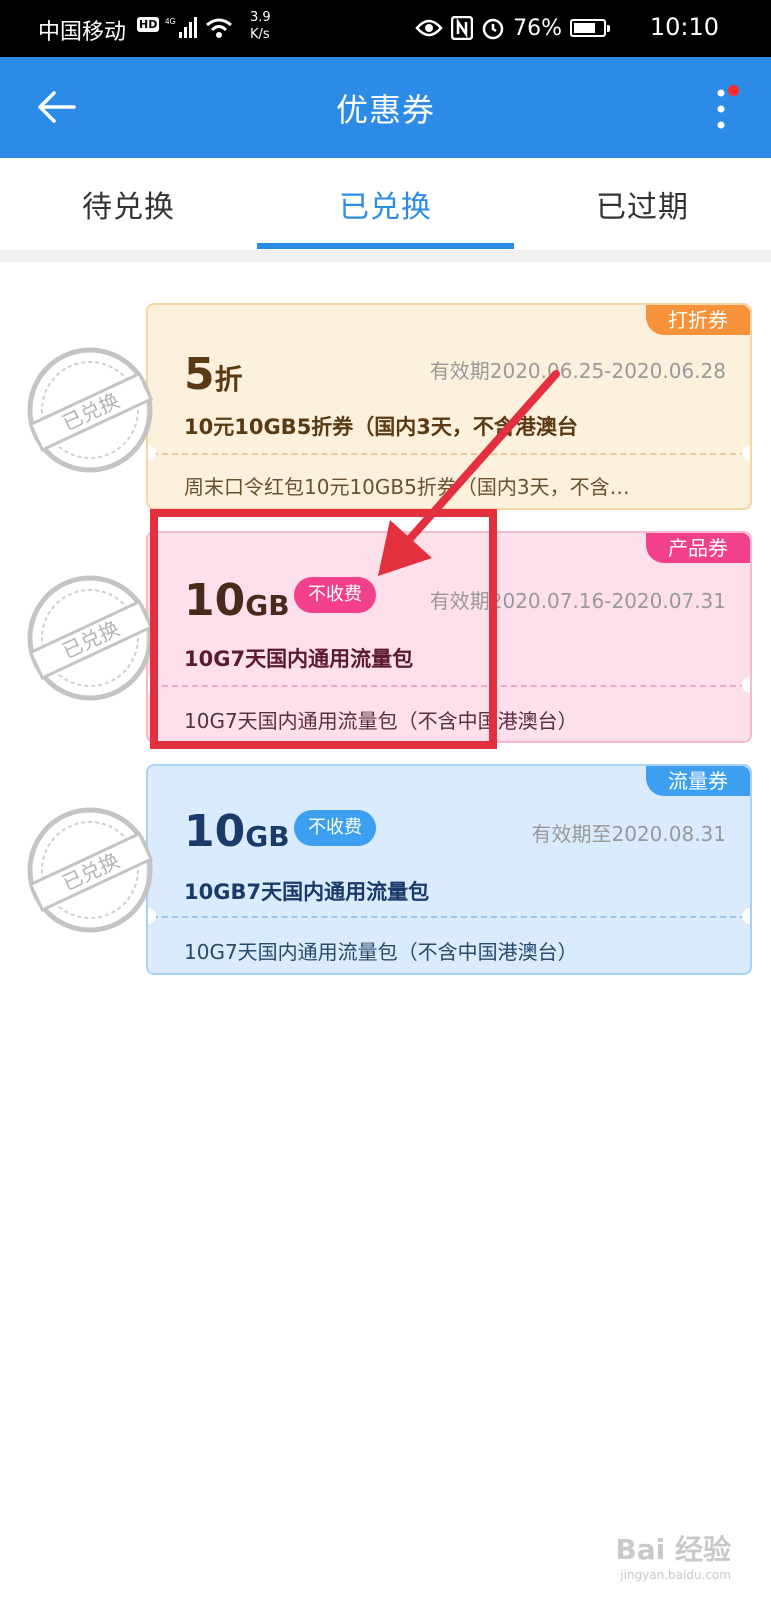 The height and width of the screenshot is (1600, 771). Describe the element at coordinates (673, 1557) in the screenshot. I see `watermark: Bai 经验 jingyan.baidu.com` at that location.